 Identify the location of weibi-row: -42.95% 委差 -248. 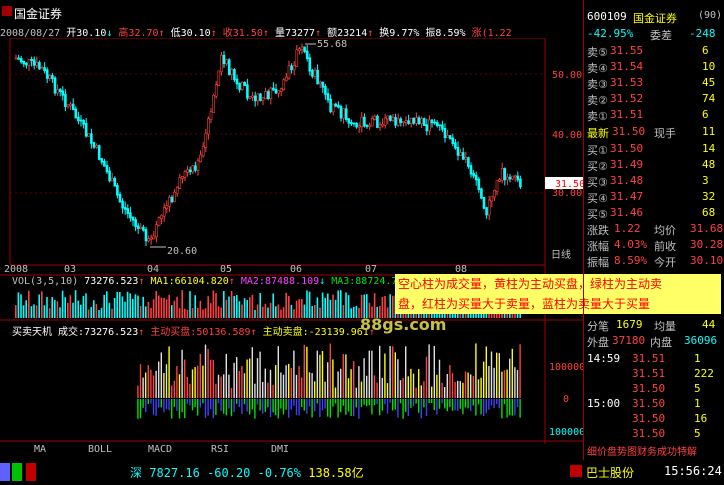
(654, 35).